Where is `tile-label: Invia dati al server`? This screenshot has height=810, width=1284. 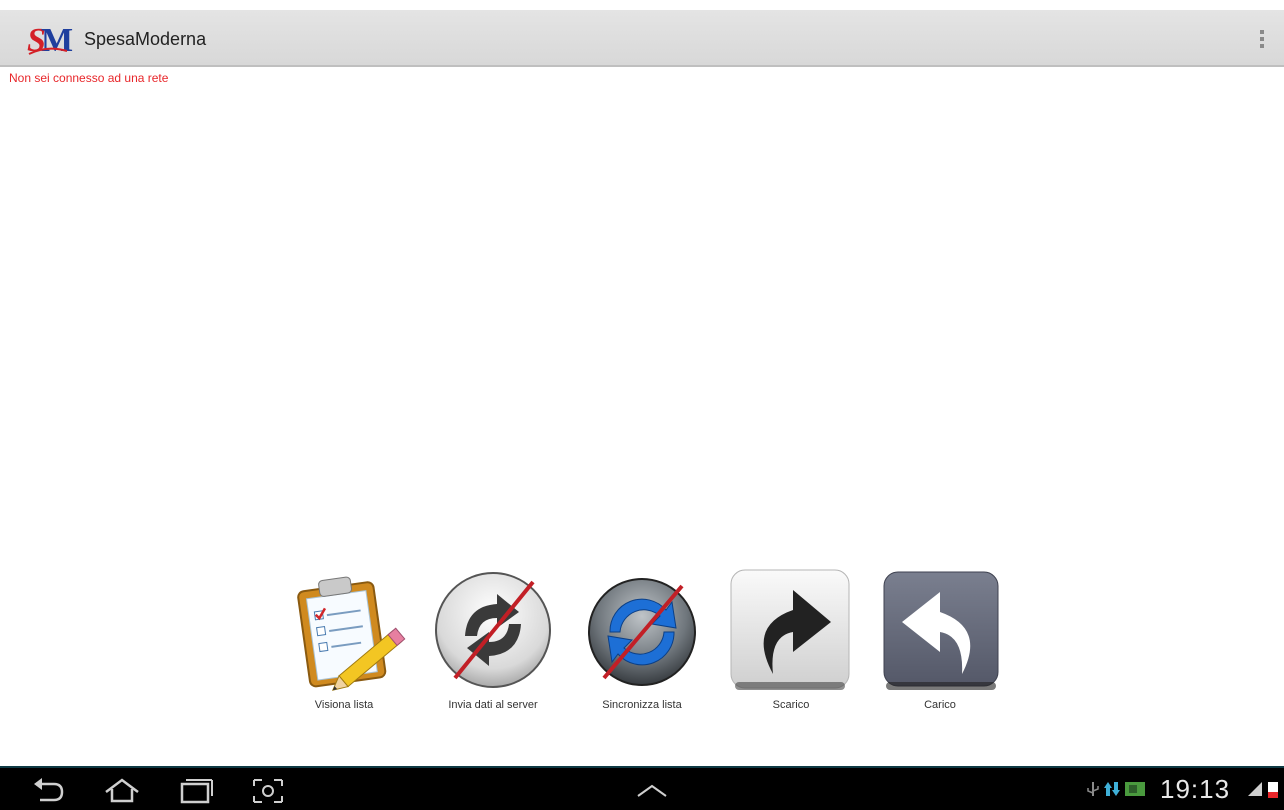 tile-label: Invia dati al server is located at coordinates (493, 705).